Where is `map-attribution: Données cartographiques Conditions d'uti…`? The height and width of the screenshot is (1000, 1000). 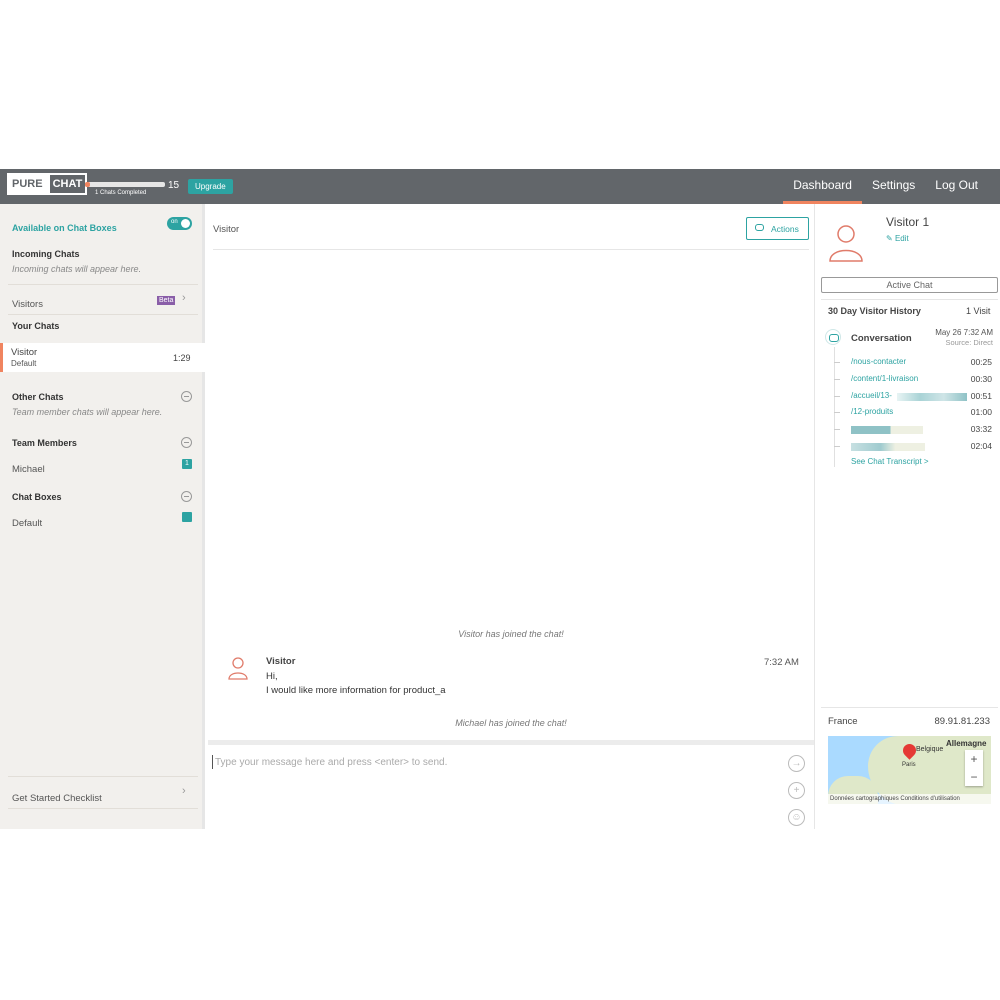 map-attribution: Données cartographiques Conditions d'uti… is located at coordinates (909, 799).